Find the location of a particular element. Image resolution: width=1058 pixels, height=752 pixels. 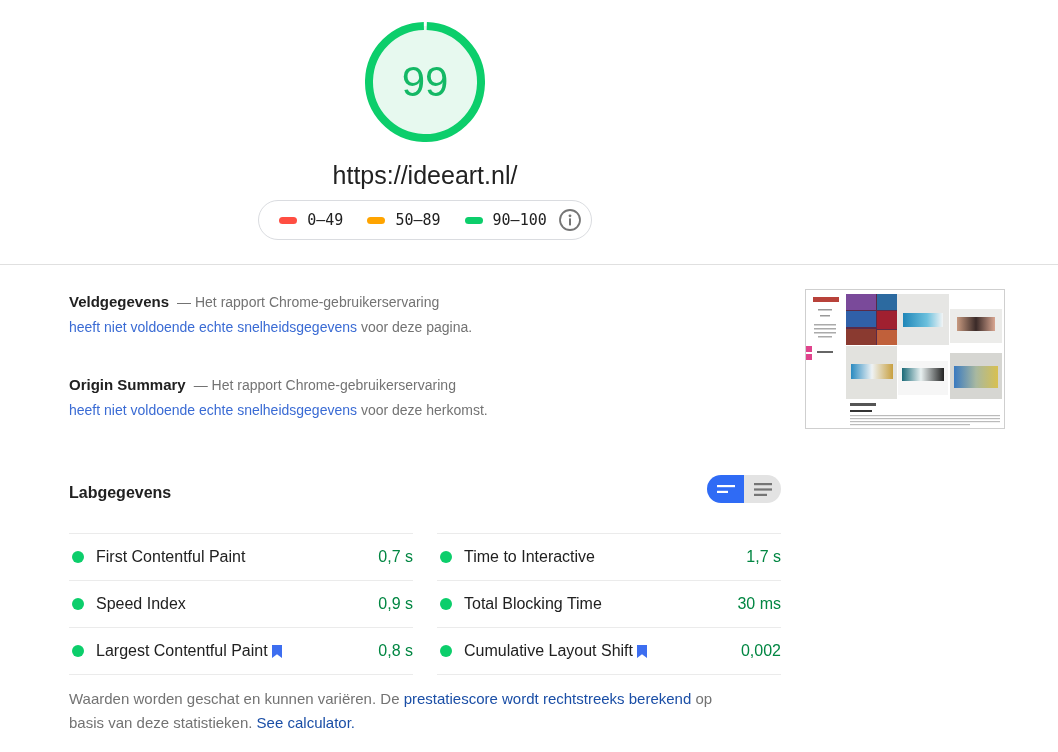

metric-label: First Contentful Paint is located at coordinates (171, 557).